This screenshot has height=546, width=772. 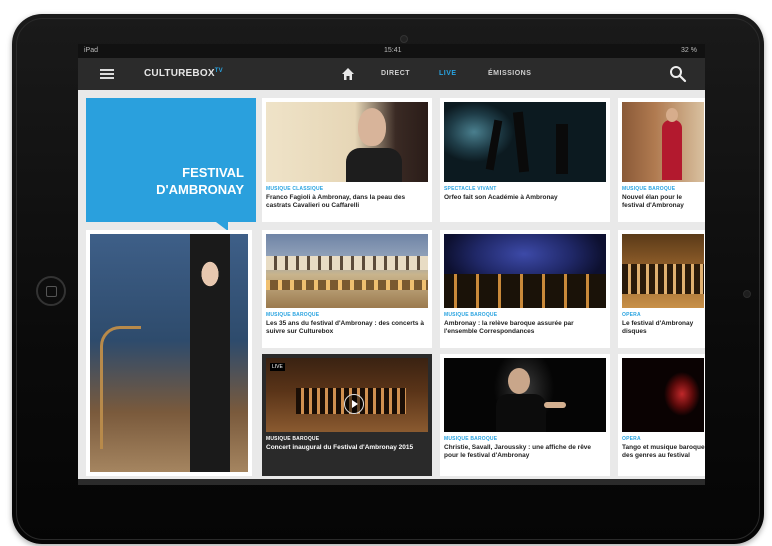 What do you see at coordinates (395, 73) in the screenshot?
I see `nav-direct: DIRECT` at bounding box center [395, 73].